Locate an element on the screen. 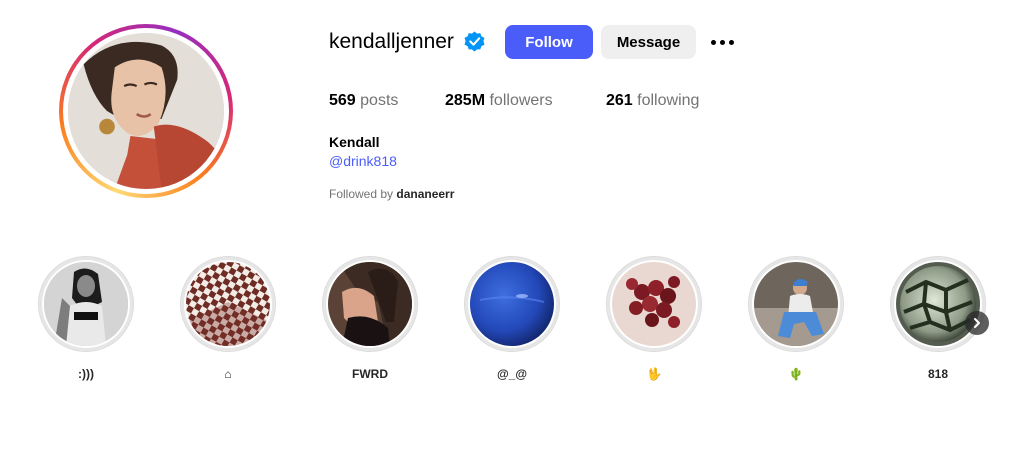 This screenshot has width=1024, height=464. profile-avatar is located at coordinates (146, 111).